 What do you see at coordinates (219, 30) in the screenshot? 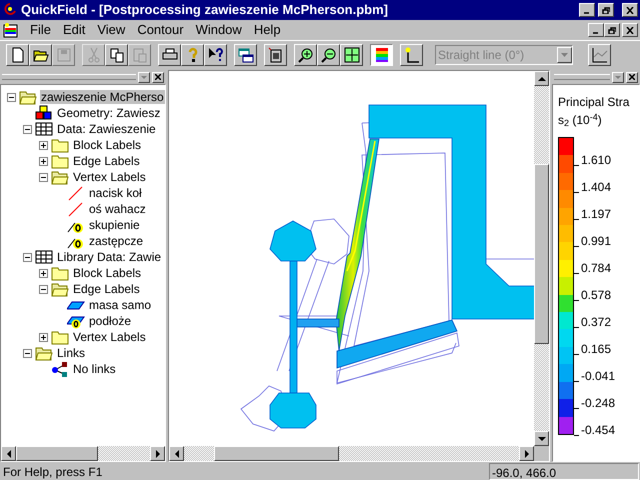
I see `menu-item: Window` at bounding box center [219, 30].